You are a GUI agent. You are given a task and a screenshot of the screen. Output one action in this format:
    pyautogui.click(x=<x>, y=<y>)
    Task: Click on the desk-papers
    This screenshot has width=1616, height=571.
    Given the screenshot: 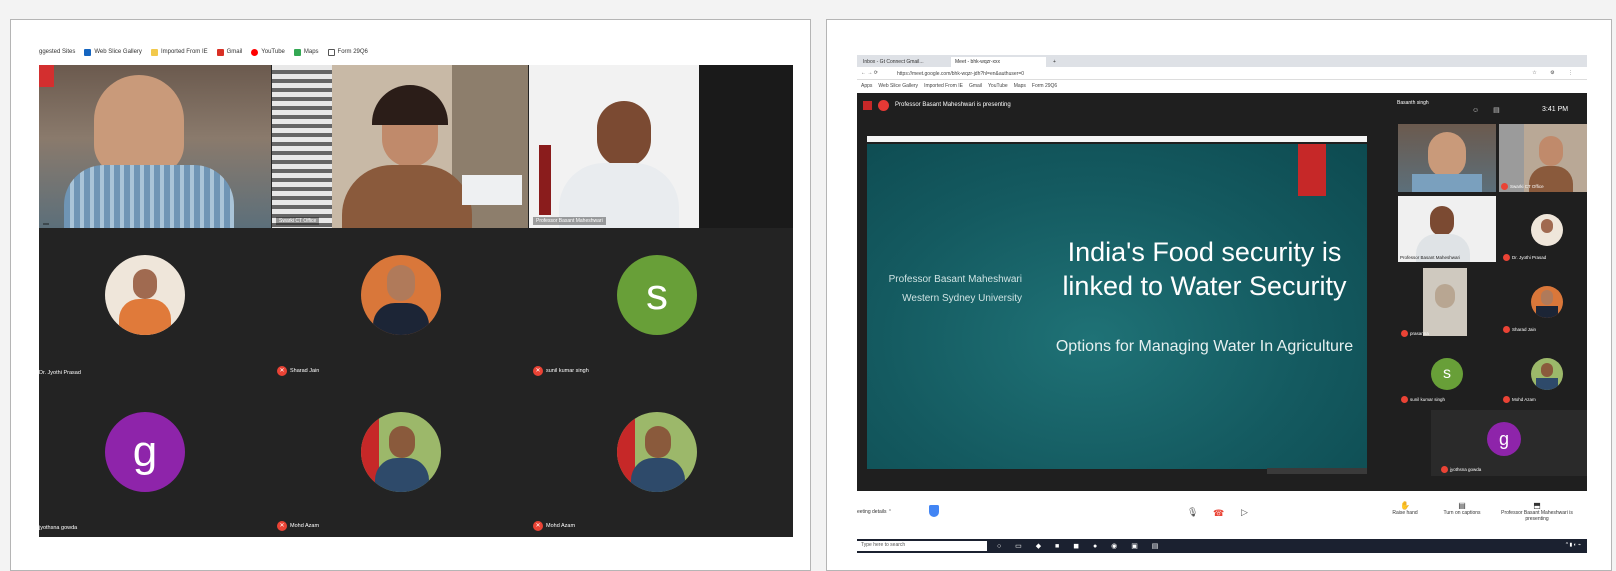 What is the action you would take?
    pyautogui.click(x=492, y=190)
    